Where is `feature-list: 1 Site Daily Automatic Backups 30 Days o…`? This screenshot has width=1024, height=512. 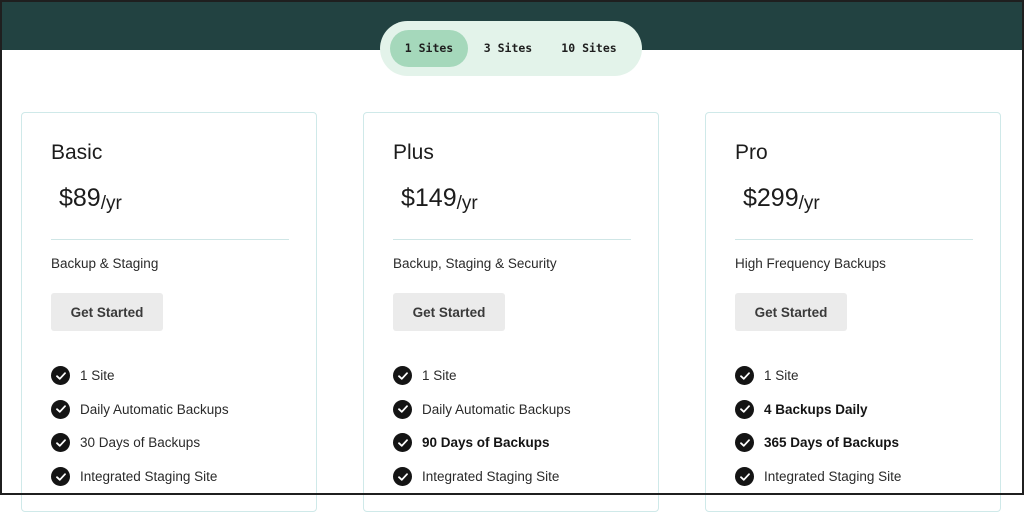 feature-list: 1 Site Daily Automatic Backups 30 Days o… is located at coordinates (140, 426).